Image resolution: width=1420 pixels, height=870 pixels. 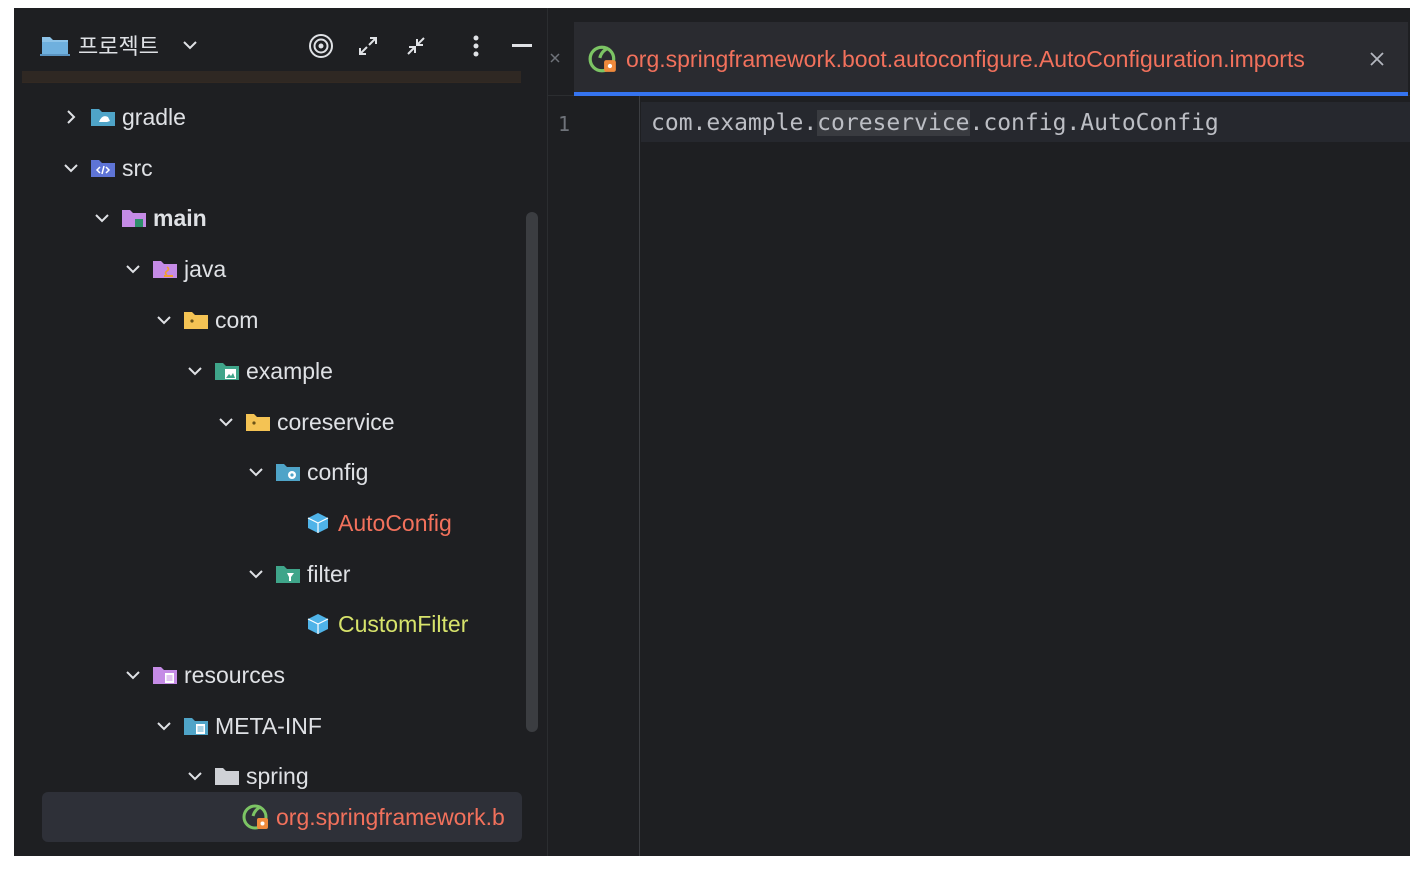 What do you see at coordinates (268, 574) in the screenshot?
I see `tree-node-filter: filter` at bounding box center [268, 574].